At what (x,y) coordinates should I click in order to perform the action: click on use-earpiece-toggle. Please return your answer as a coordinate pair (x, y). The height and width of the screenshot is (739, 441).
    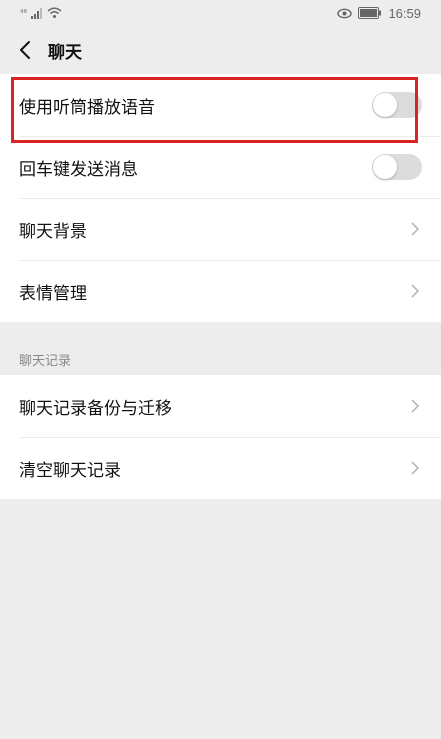
    Looking at the image, I should click on (397, 105).